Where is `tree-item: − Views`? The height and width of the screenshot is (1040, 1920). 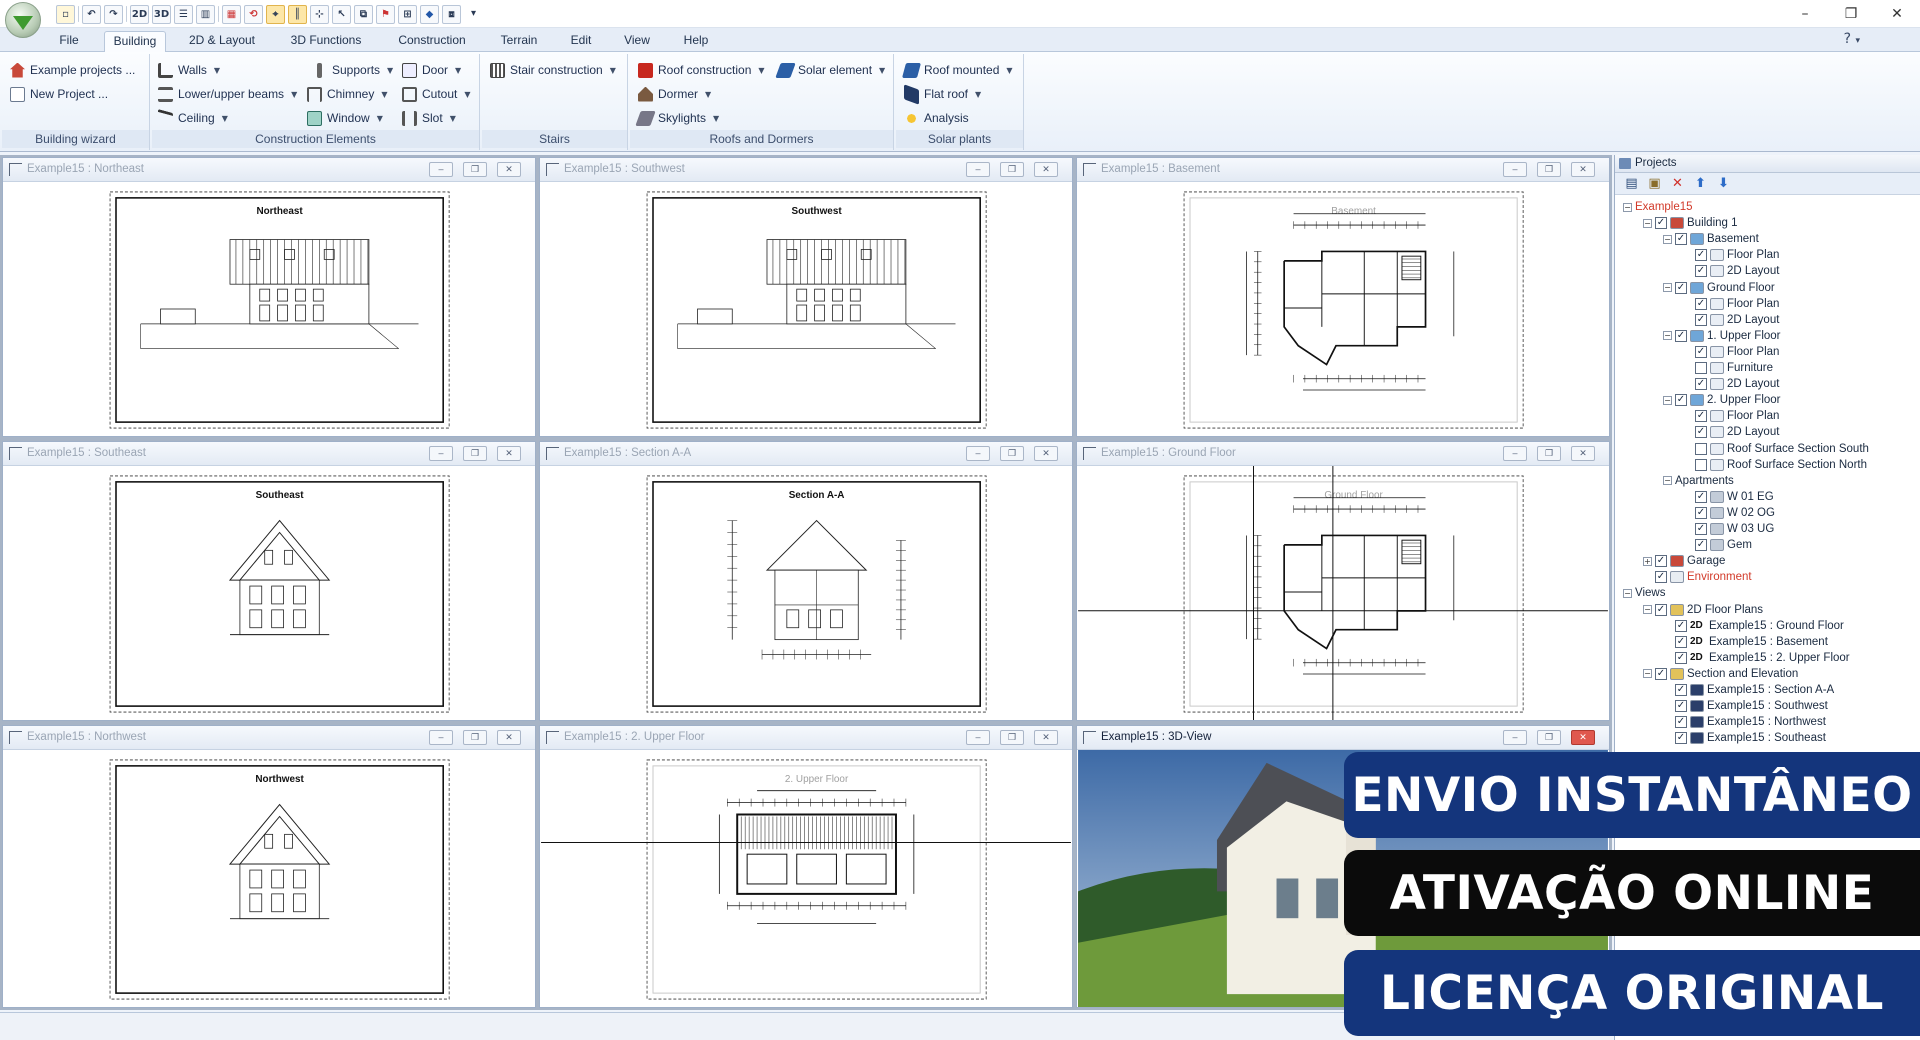
tree-item: − Views is located at coordinates (1644, 593).